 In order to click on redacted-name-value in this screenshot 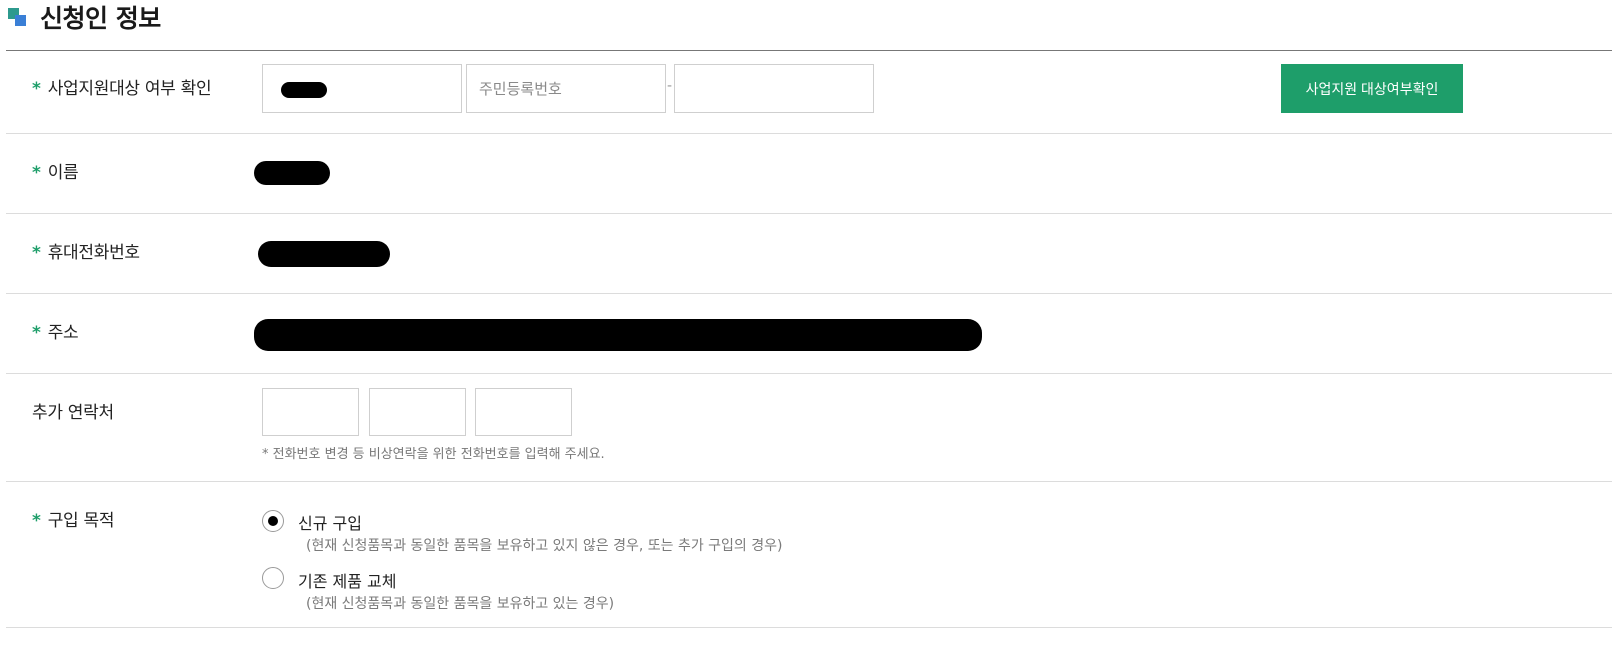, I will do `click(292, 173)`.